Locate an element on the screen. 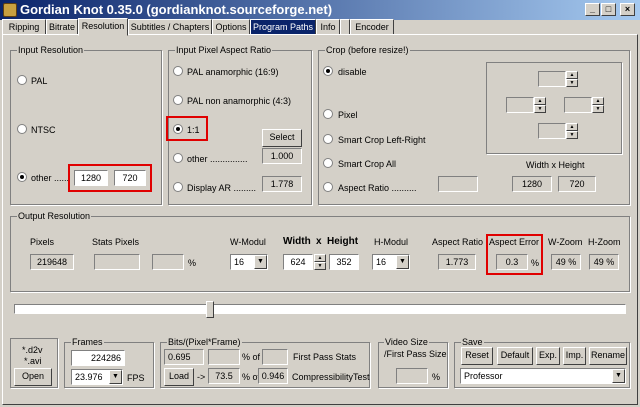 Image resolution: width=640 pixels, height=407 pixels. radio-smart-crop-all is located at coordinates (328, 163).